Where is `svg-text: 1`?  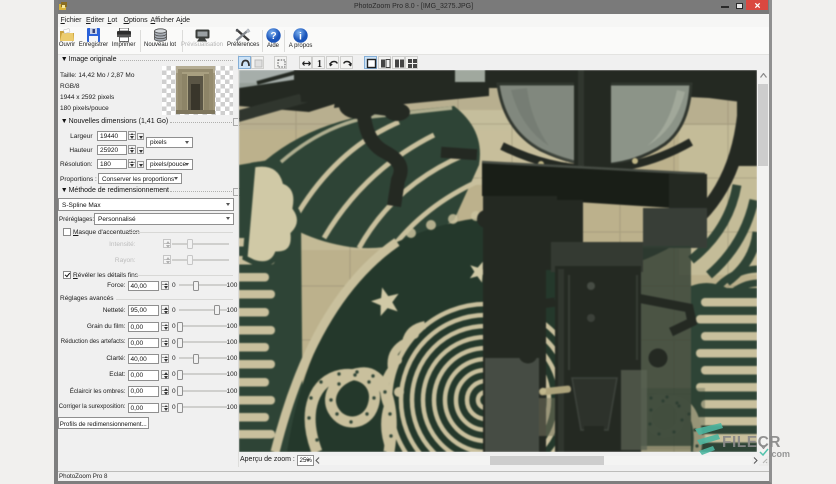
svg-text: 1 is located at coordinates (319, 64).